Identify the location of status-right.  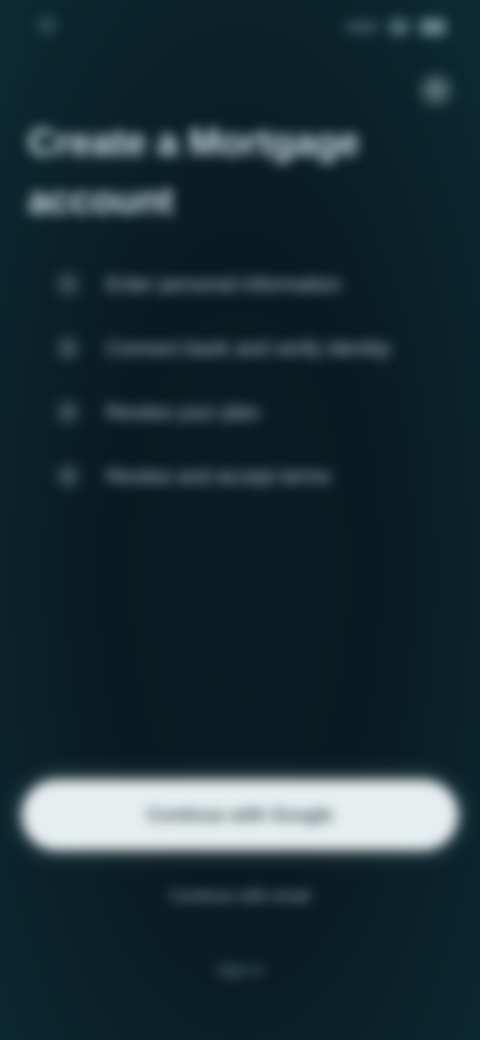
(396, 27).